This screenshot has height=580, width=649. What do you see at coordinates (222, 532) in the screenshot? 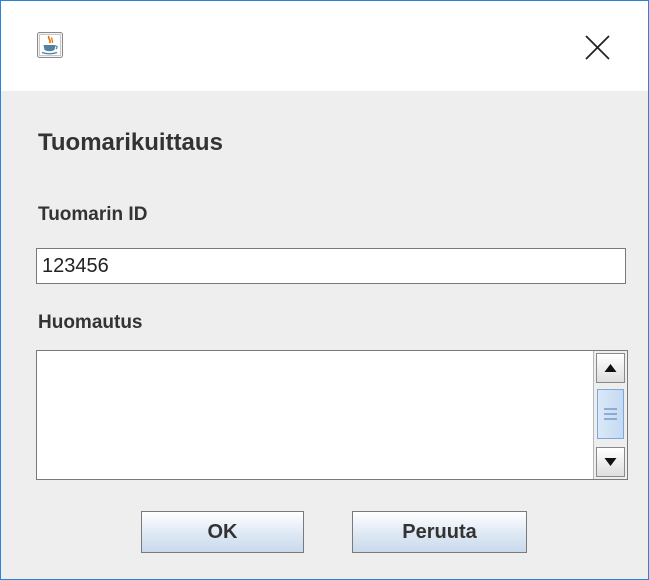
I see `ok-button: OK` at bounding box center [222, 532].